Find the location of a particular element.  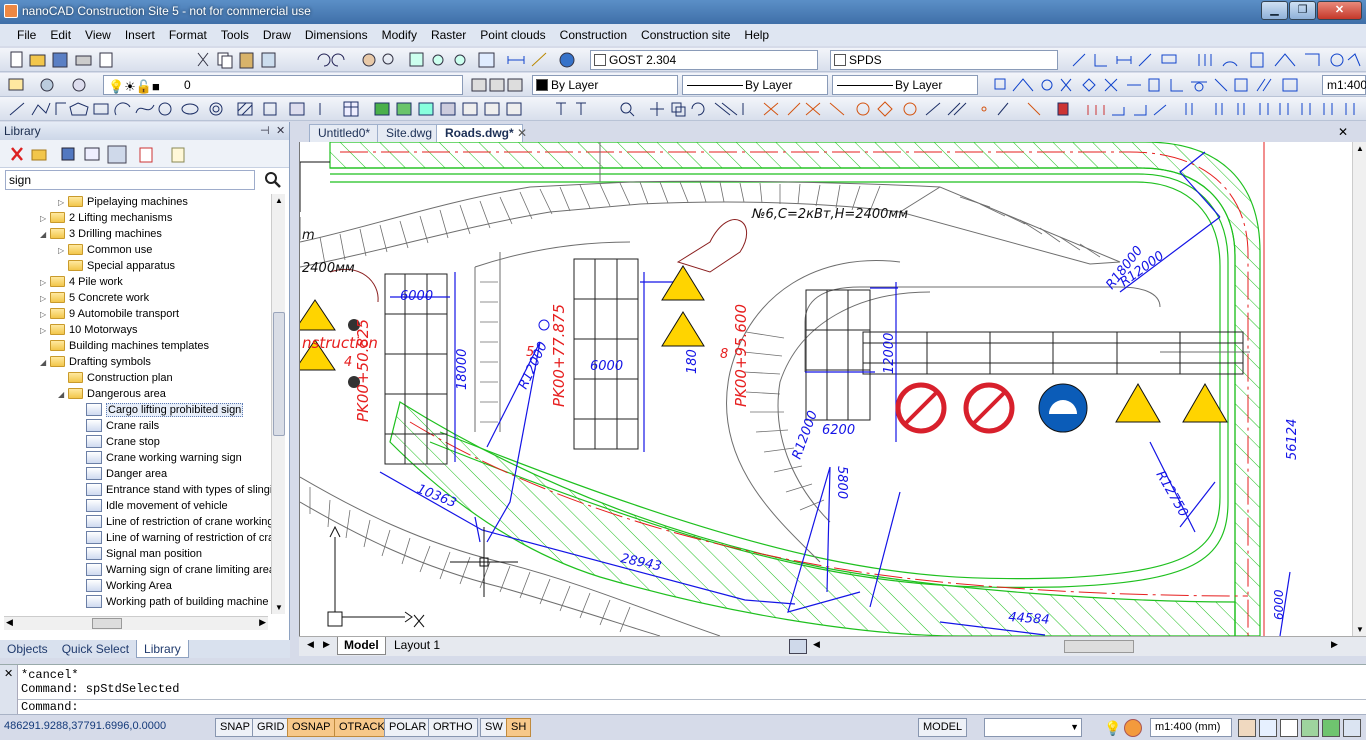

library-icon is located at coordinates (68, 154).